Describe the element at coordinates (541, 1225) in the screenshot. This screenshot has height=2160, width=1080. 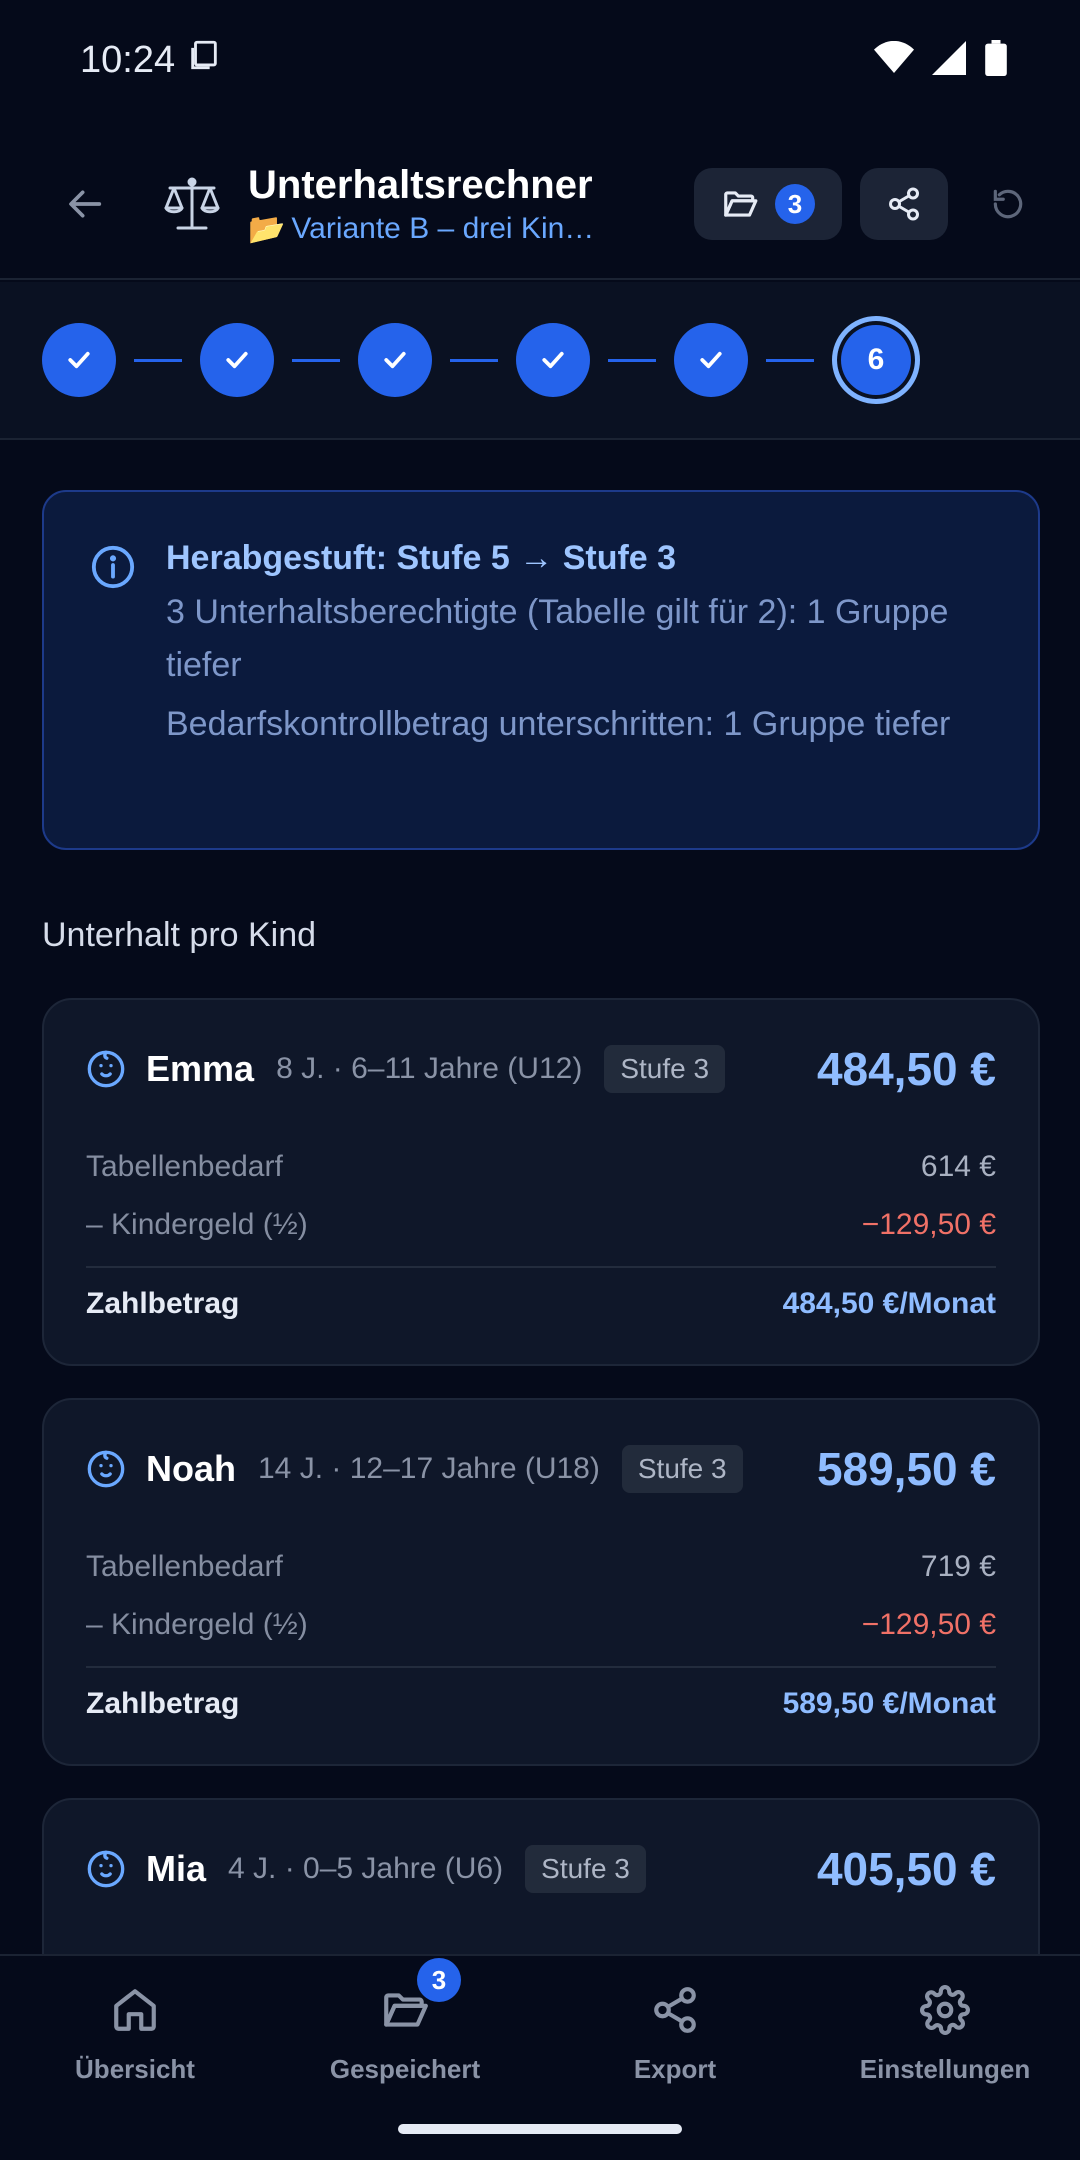
I see `kindergeld-row: – Kindergeld (½) −129,50 €` at that location.